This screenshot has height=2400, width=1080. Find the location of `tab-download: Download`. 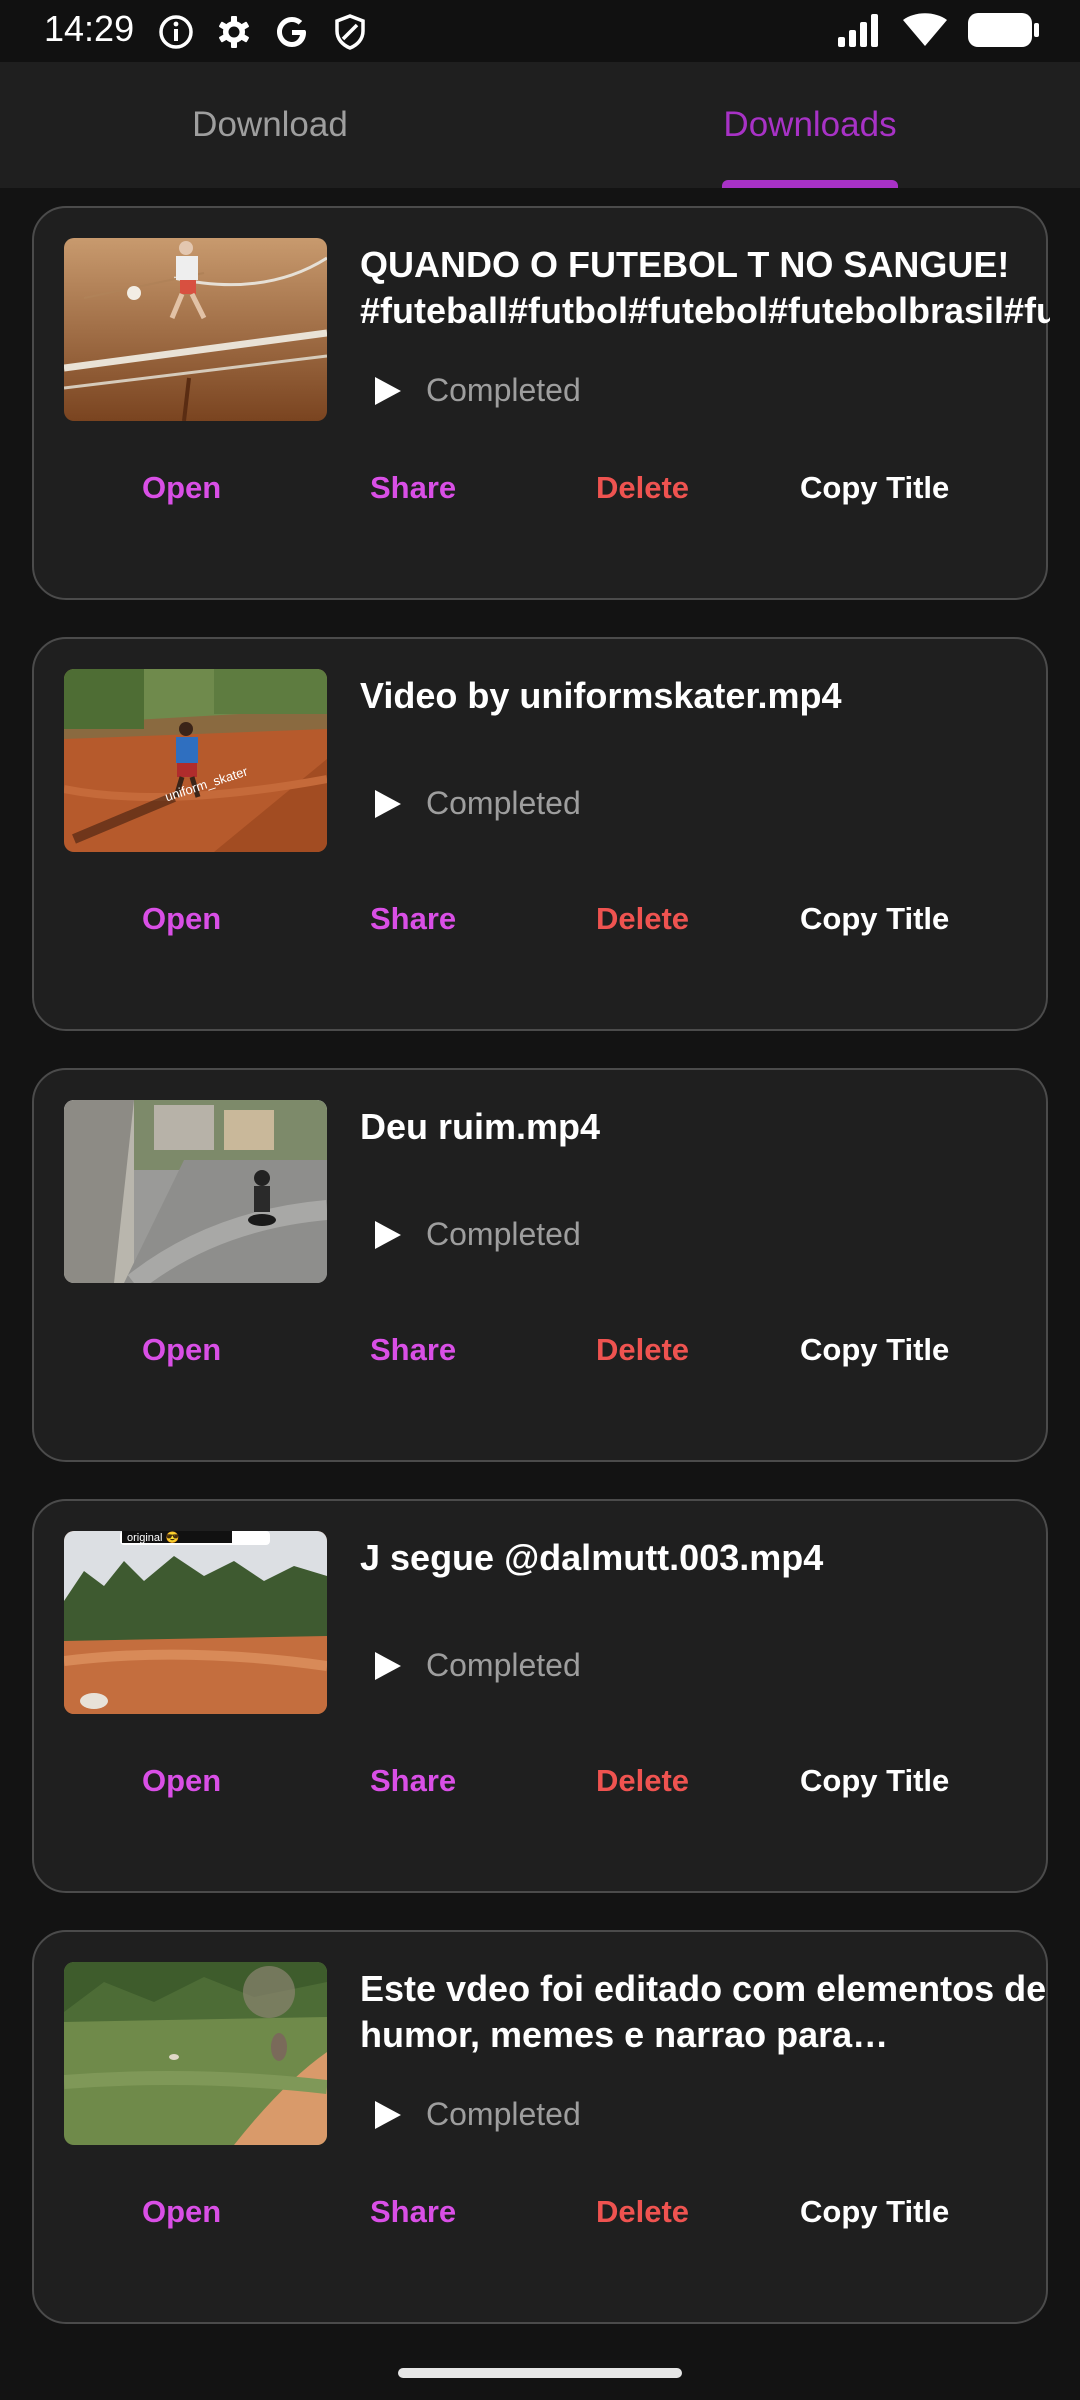

tab-download: Download is located at coordinates (270, 125).